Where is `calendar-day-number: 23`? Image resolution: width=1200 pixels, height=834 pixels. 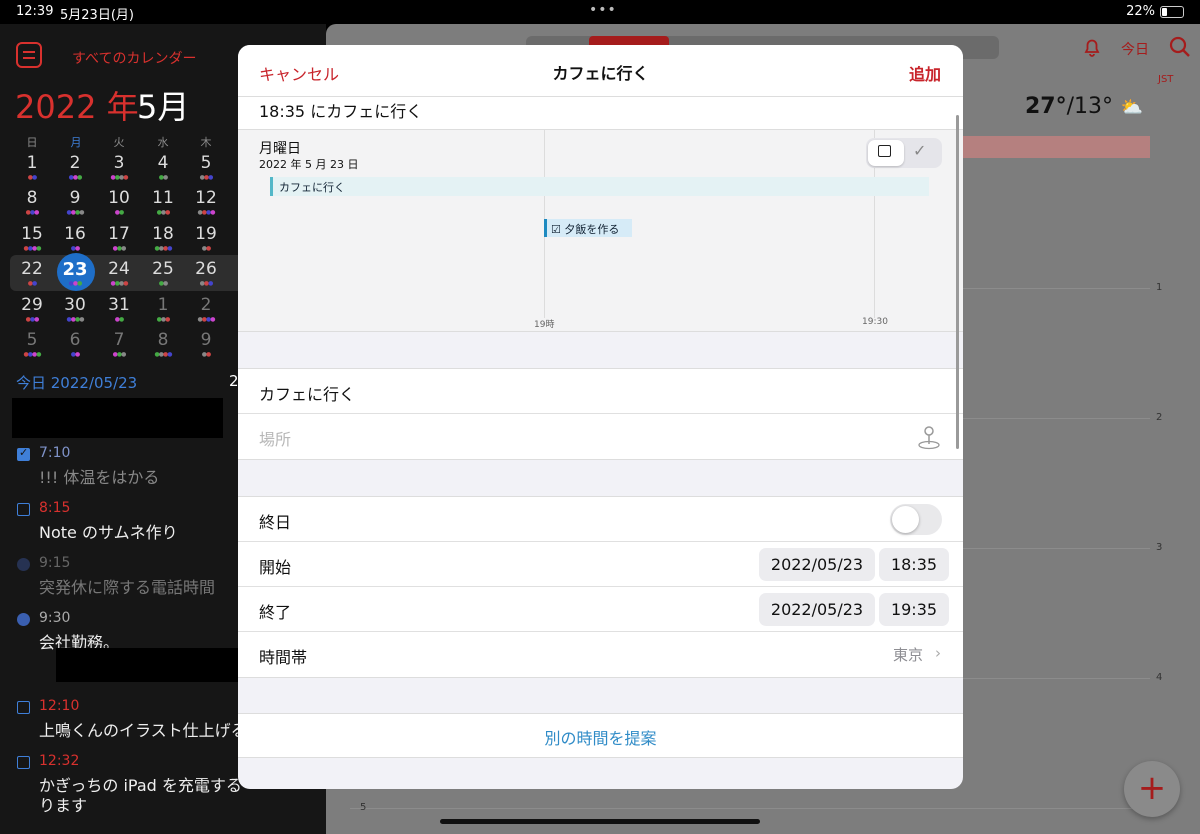 calendar-day-number: 23 is located at coordinates (75, 269).